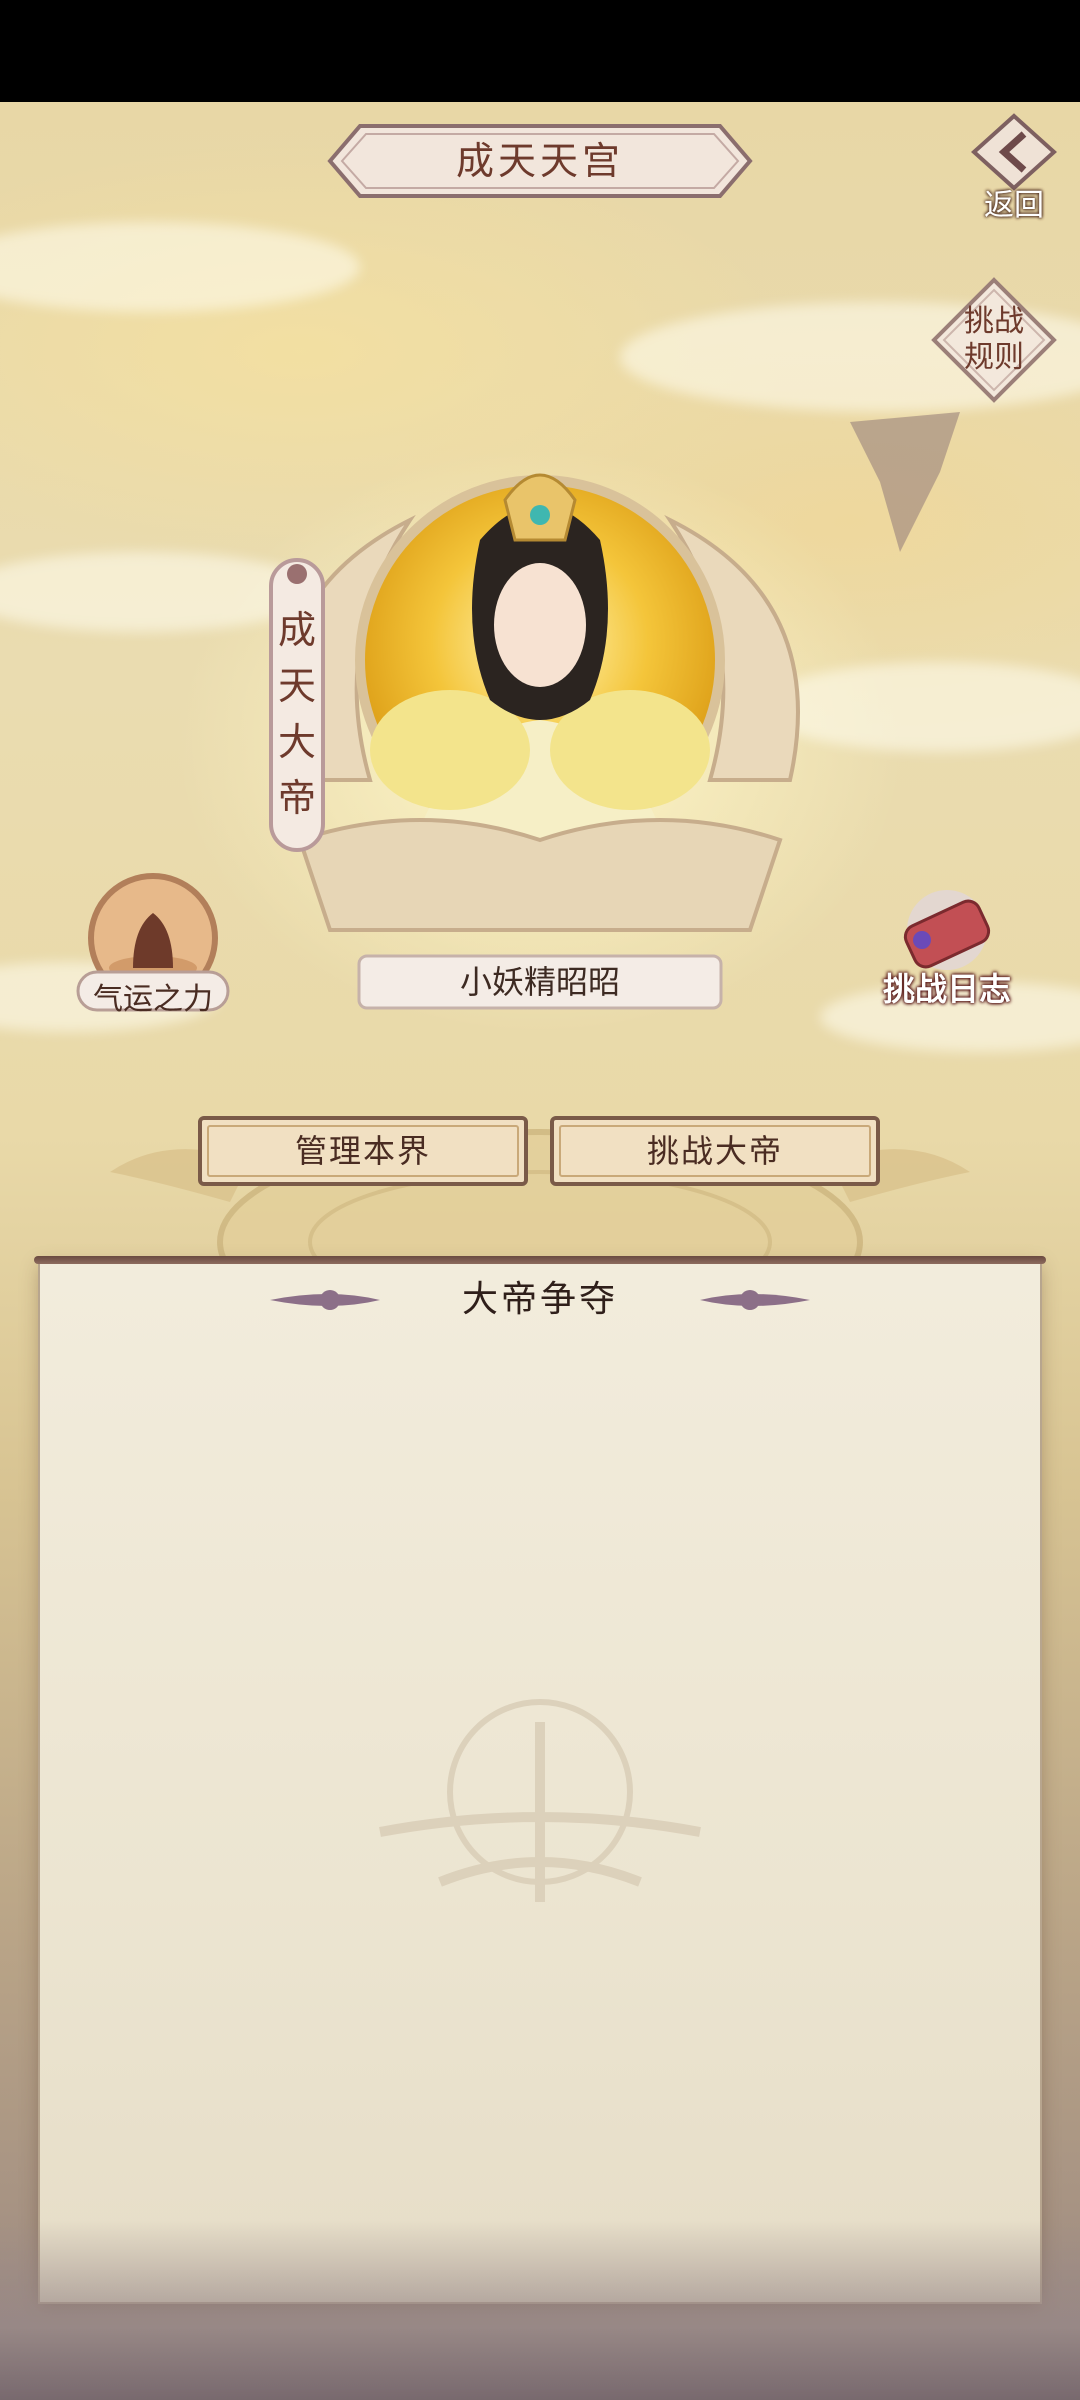 The height and width of the screenshot is (2400, 1080). Describe the element at coordinates (946, 989) in the screenshot. I see `challenge-log-label: 挑战日志` at that location.